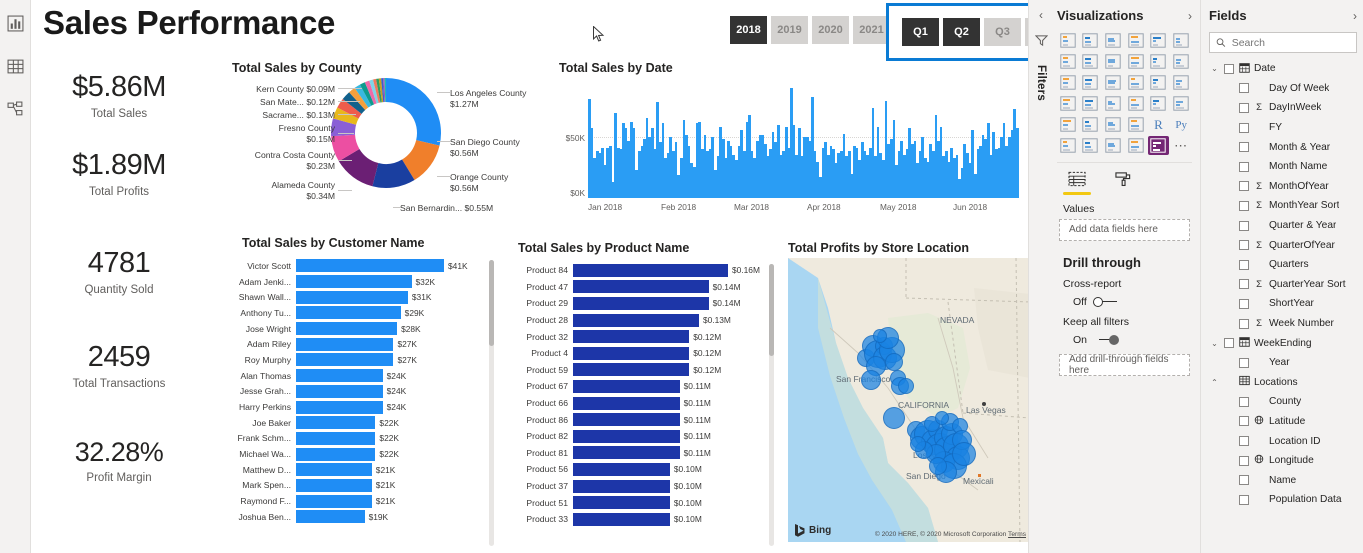 This screenshot has width=1363, height=553. What do you see at coordinates (1136, 61) in the screenshot?
I see `line-stacked-column-icon` at bounding box center [1136, 61].